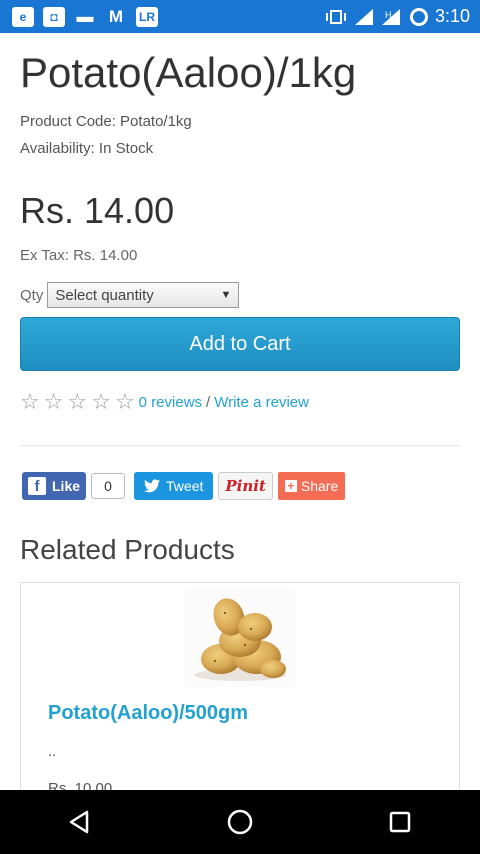 This screenshot has height=854, width=480. I want to click on twitter-bird-icon, so click(152, 486).